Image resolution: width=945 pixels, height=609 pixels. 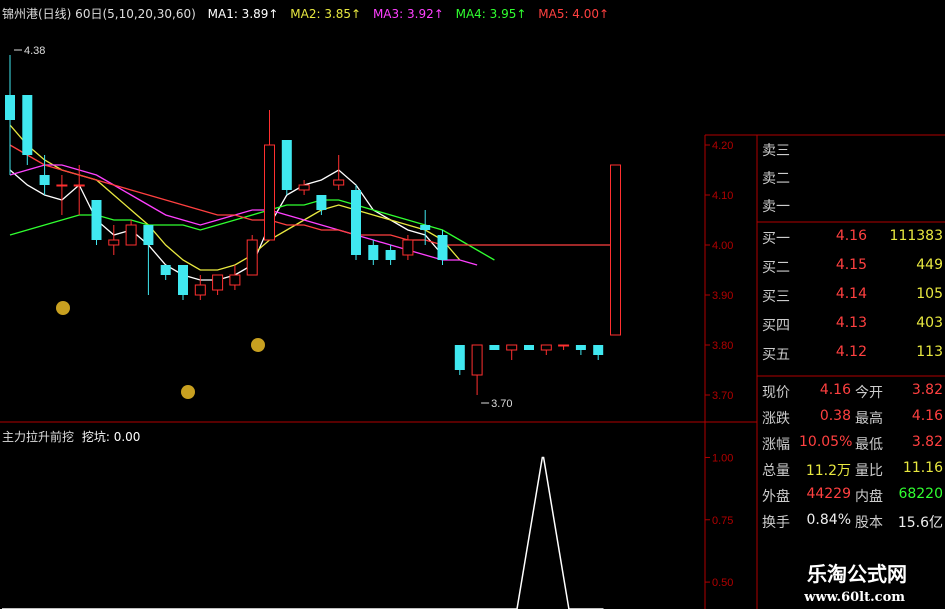 What do you see at coordinates (851, 182) in the screenshot?
I see `sell-row: 卖二` at bounding box center [851, 182].